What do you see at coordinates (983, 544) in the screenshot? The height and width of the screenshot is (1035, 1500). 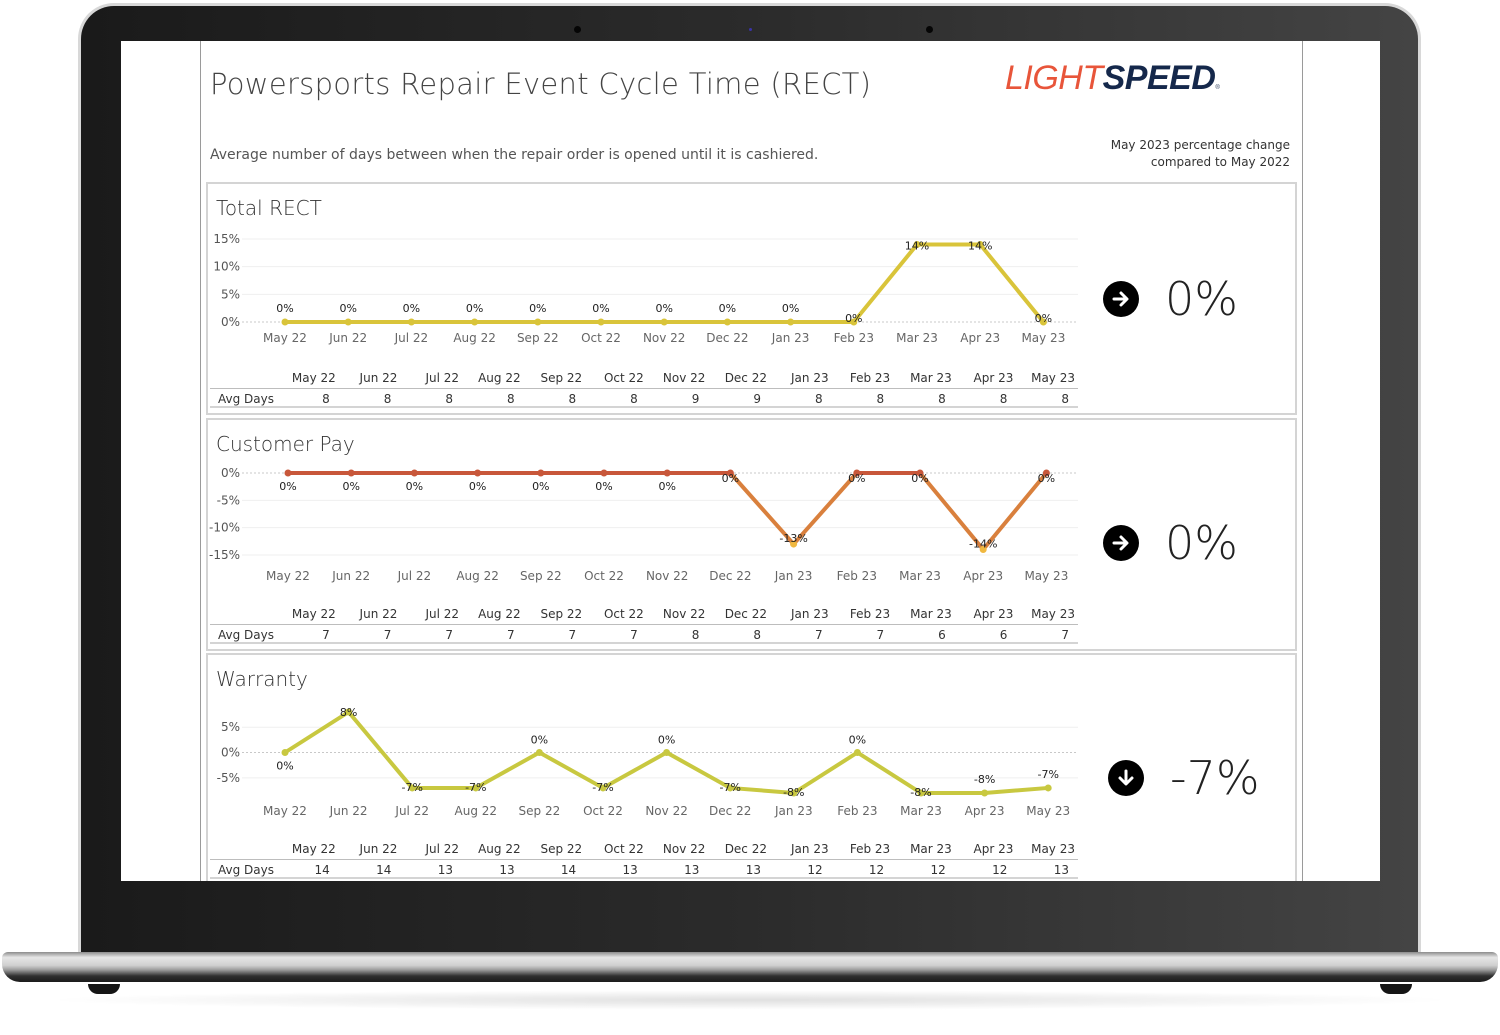 I see `data-label: -14%` at bounding box center [983, 544].